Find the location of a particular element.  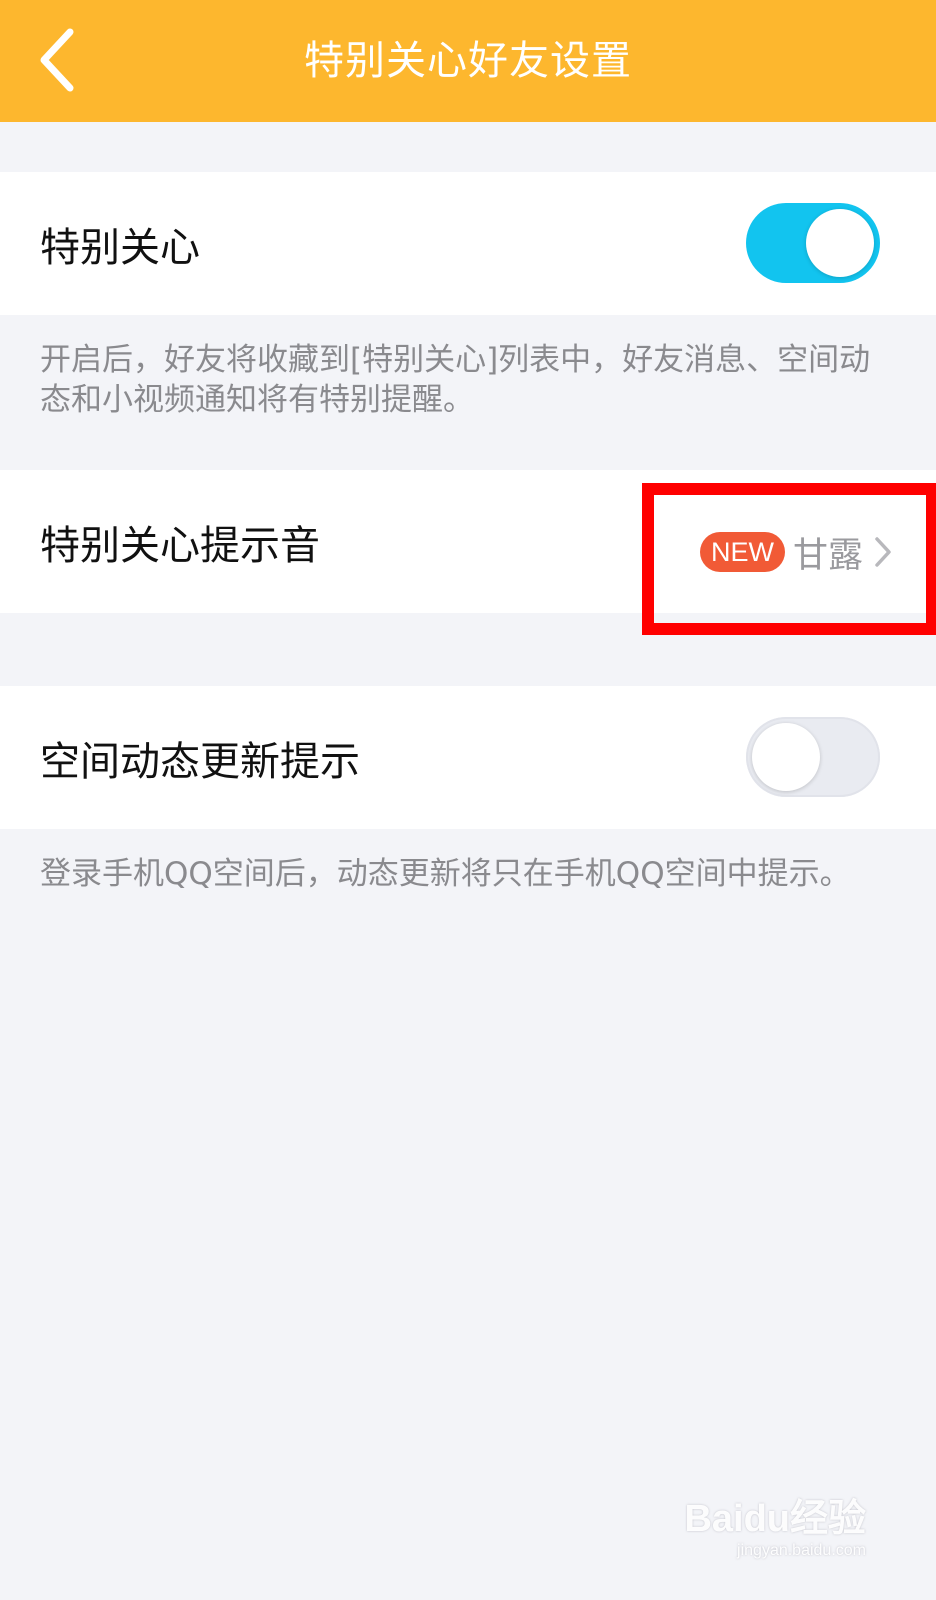

special-care-toggle is located at coordinates (813, 243).